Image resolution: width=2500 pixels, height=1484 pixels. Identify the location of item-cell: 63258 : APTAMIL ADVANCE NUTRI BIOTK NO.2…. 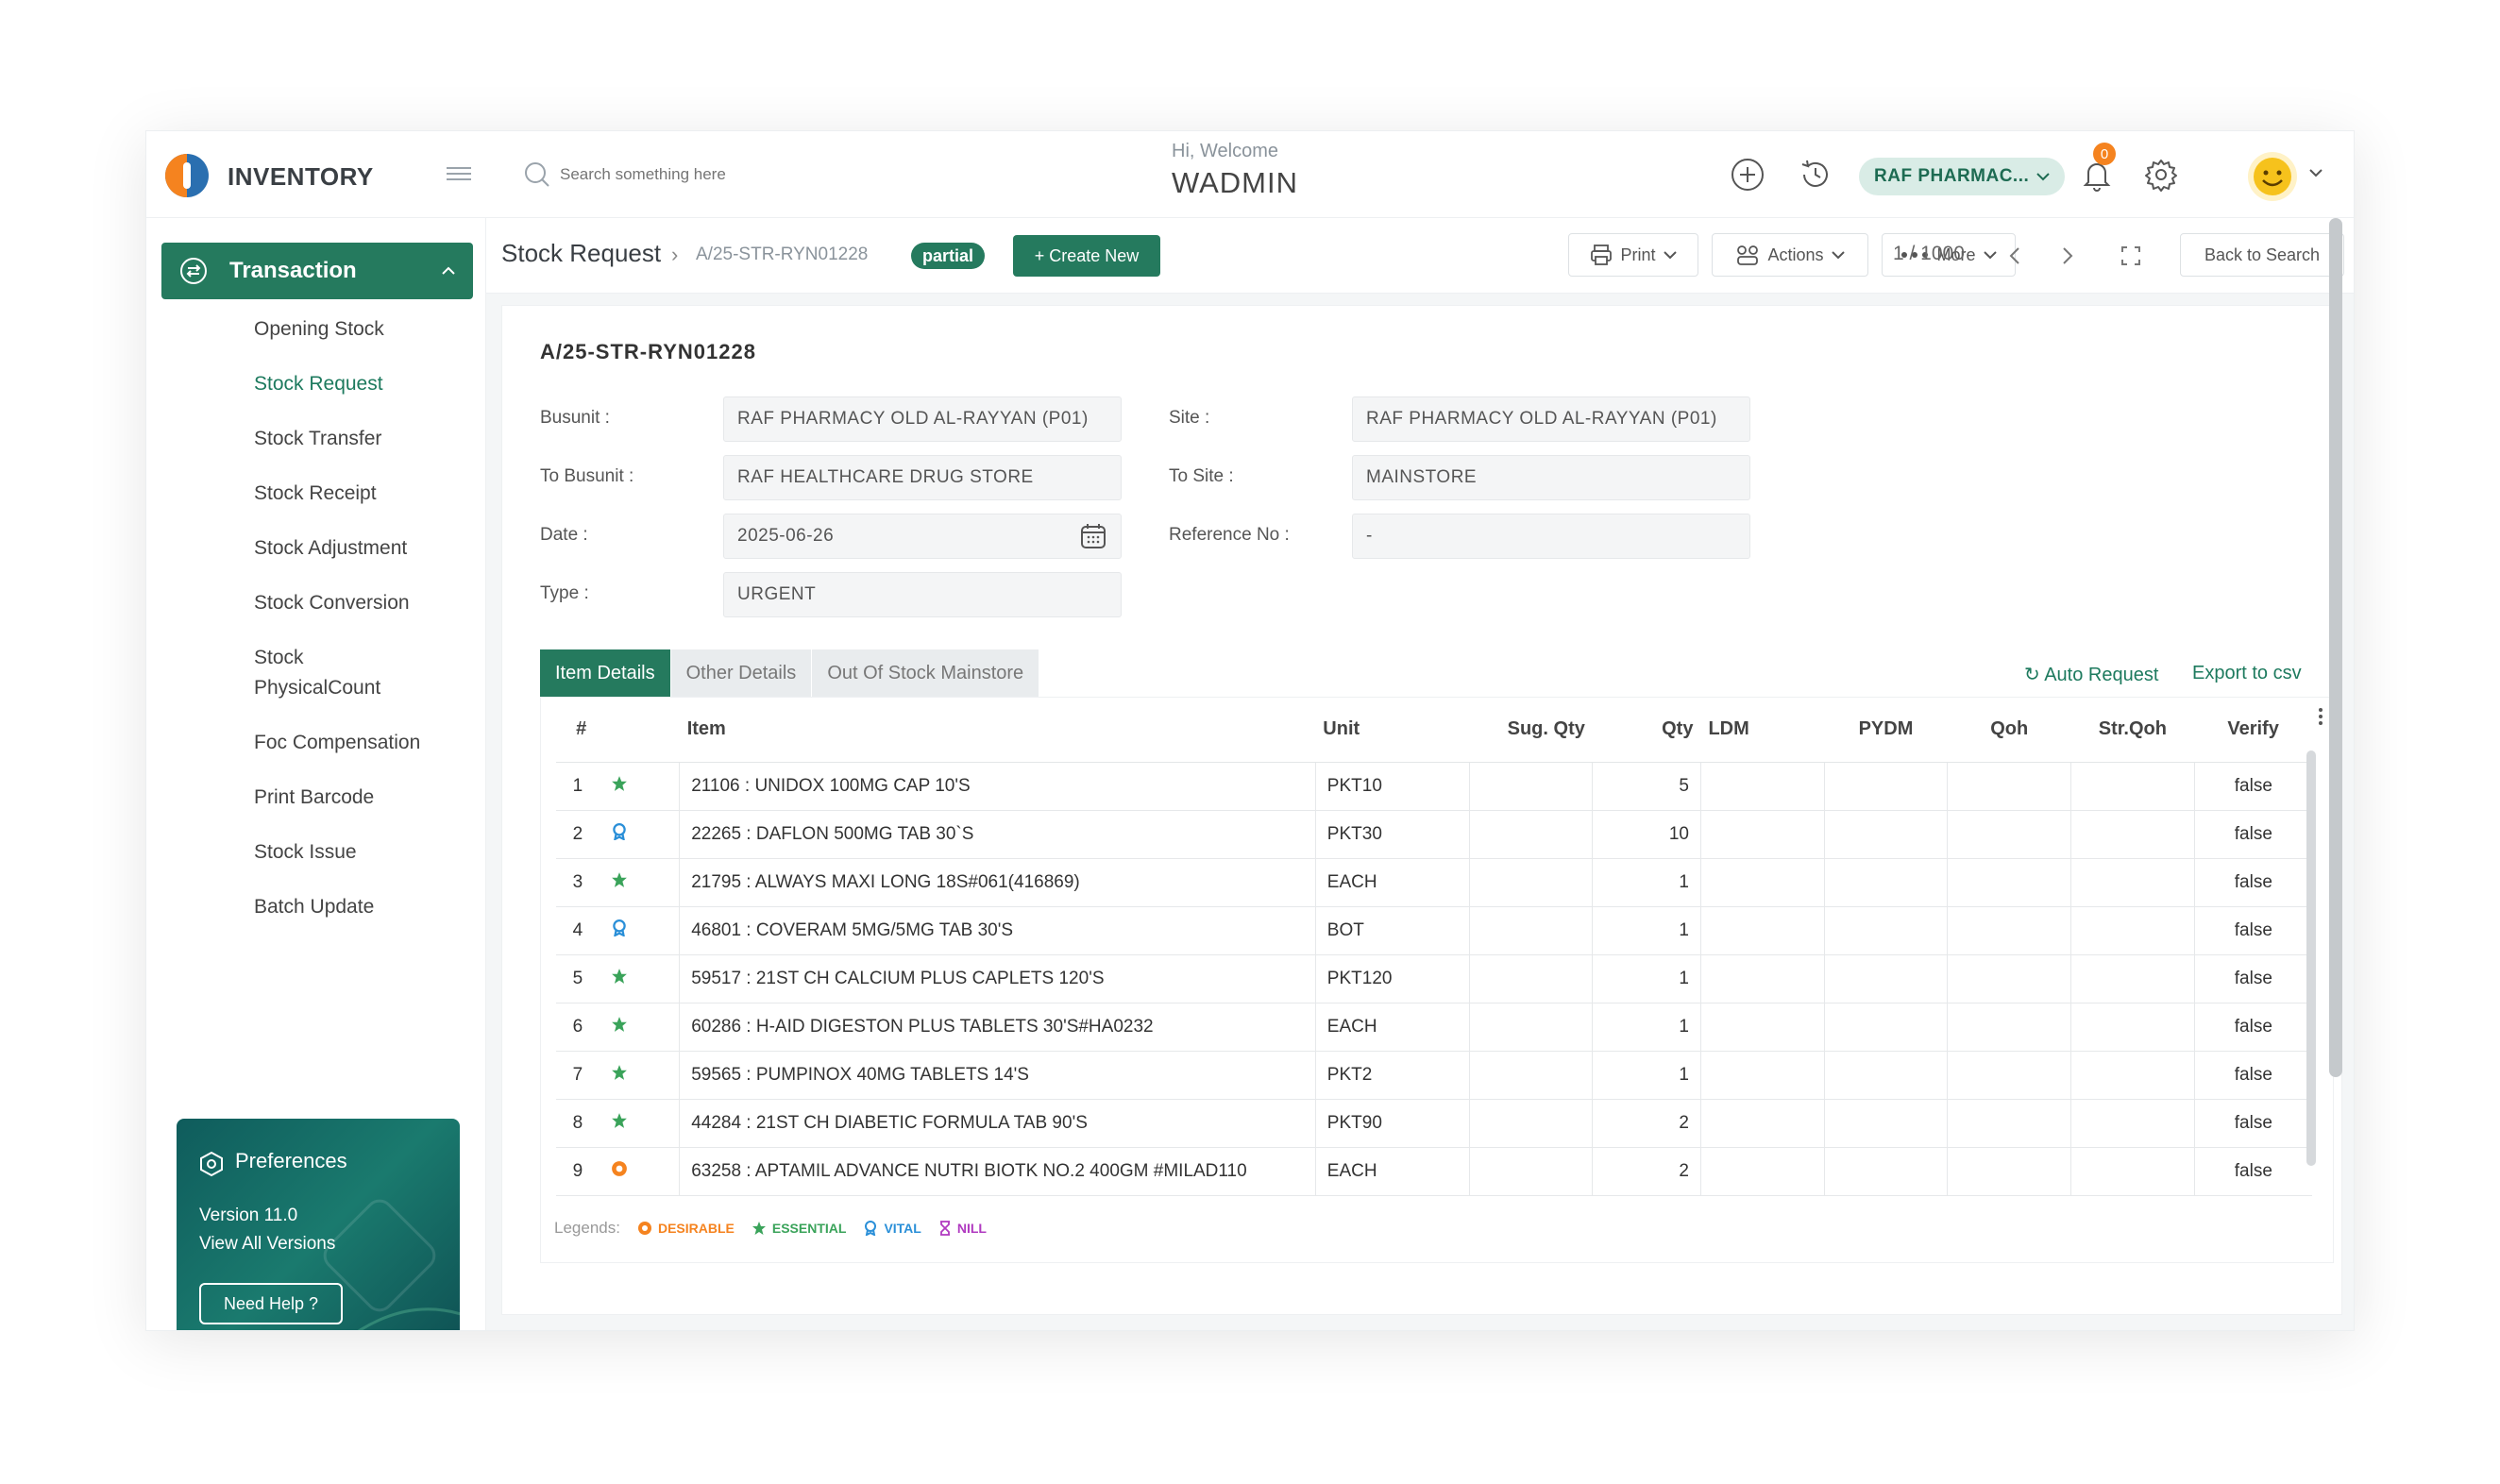
(997, 1171).